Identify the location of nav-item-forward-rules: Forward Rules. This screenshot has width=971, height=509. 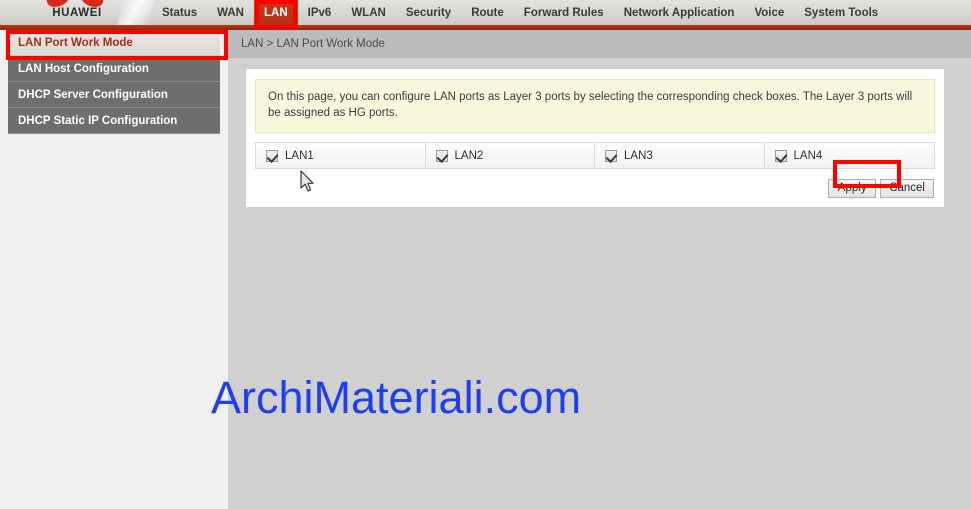
(564, 13).